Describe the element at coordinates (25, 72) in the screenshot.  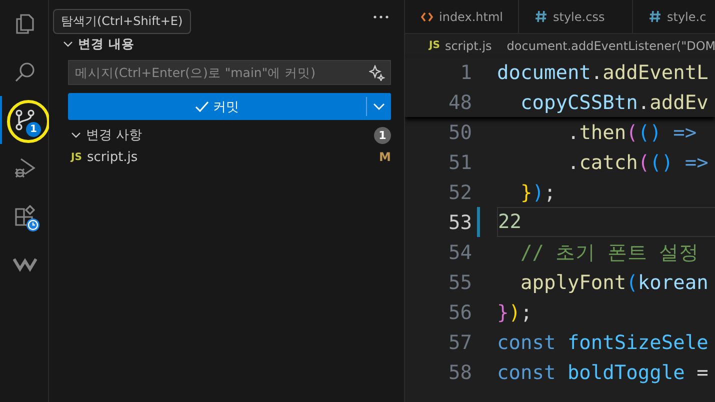
I see `search-icon` at that location.